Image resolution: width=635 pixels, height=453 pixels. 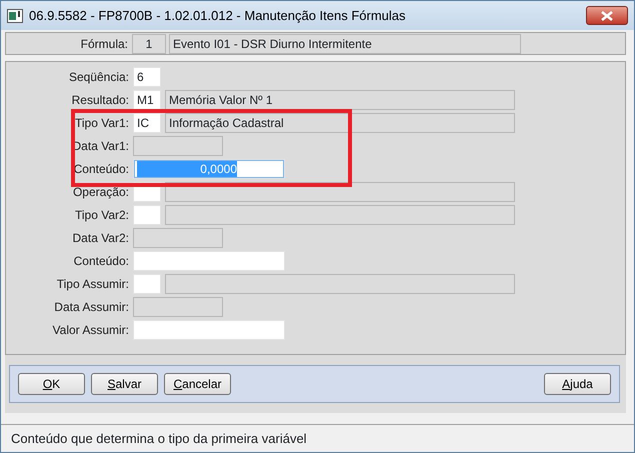 What do you see at coordinates (147, 100) in the screenshot?
I see `input-field: M1` at bounding box center [147, 100].